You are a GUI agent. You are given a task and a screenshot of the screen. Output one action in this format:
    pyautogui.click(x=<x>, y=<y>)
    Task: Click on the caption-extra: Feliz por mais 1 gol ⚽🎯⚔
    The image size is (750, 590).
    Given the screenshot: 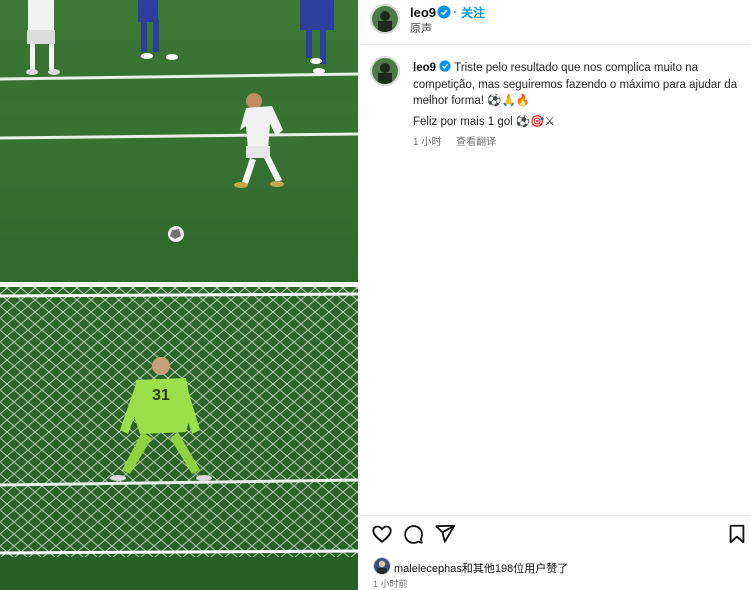 What is the action you would take?
    pyautogui.click(x=484, y=121)
    